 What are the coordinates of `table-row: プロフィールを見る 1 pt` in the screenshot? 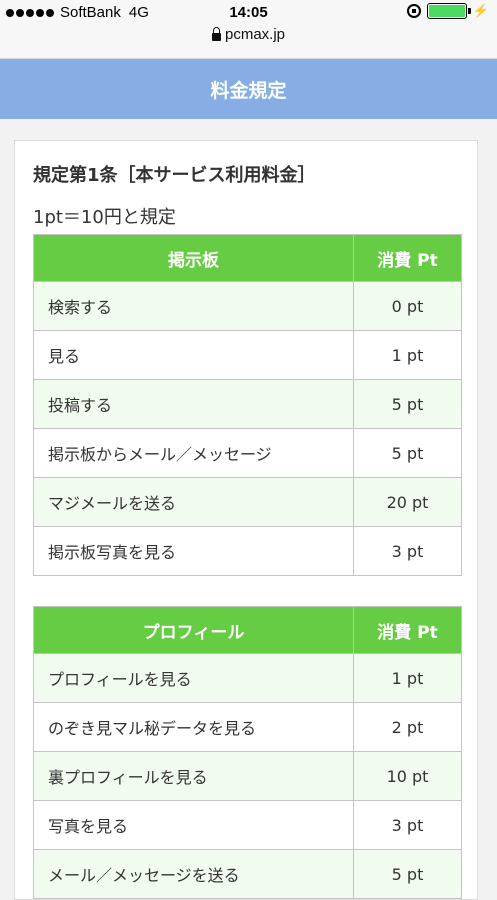 It's located at (247, 678).